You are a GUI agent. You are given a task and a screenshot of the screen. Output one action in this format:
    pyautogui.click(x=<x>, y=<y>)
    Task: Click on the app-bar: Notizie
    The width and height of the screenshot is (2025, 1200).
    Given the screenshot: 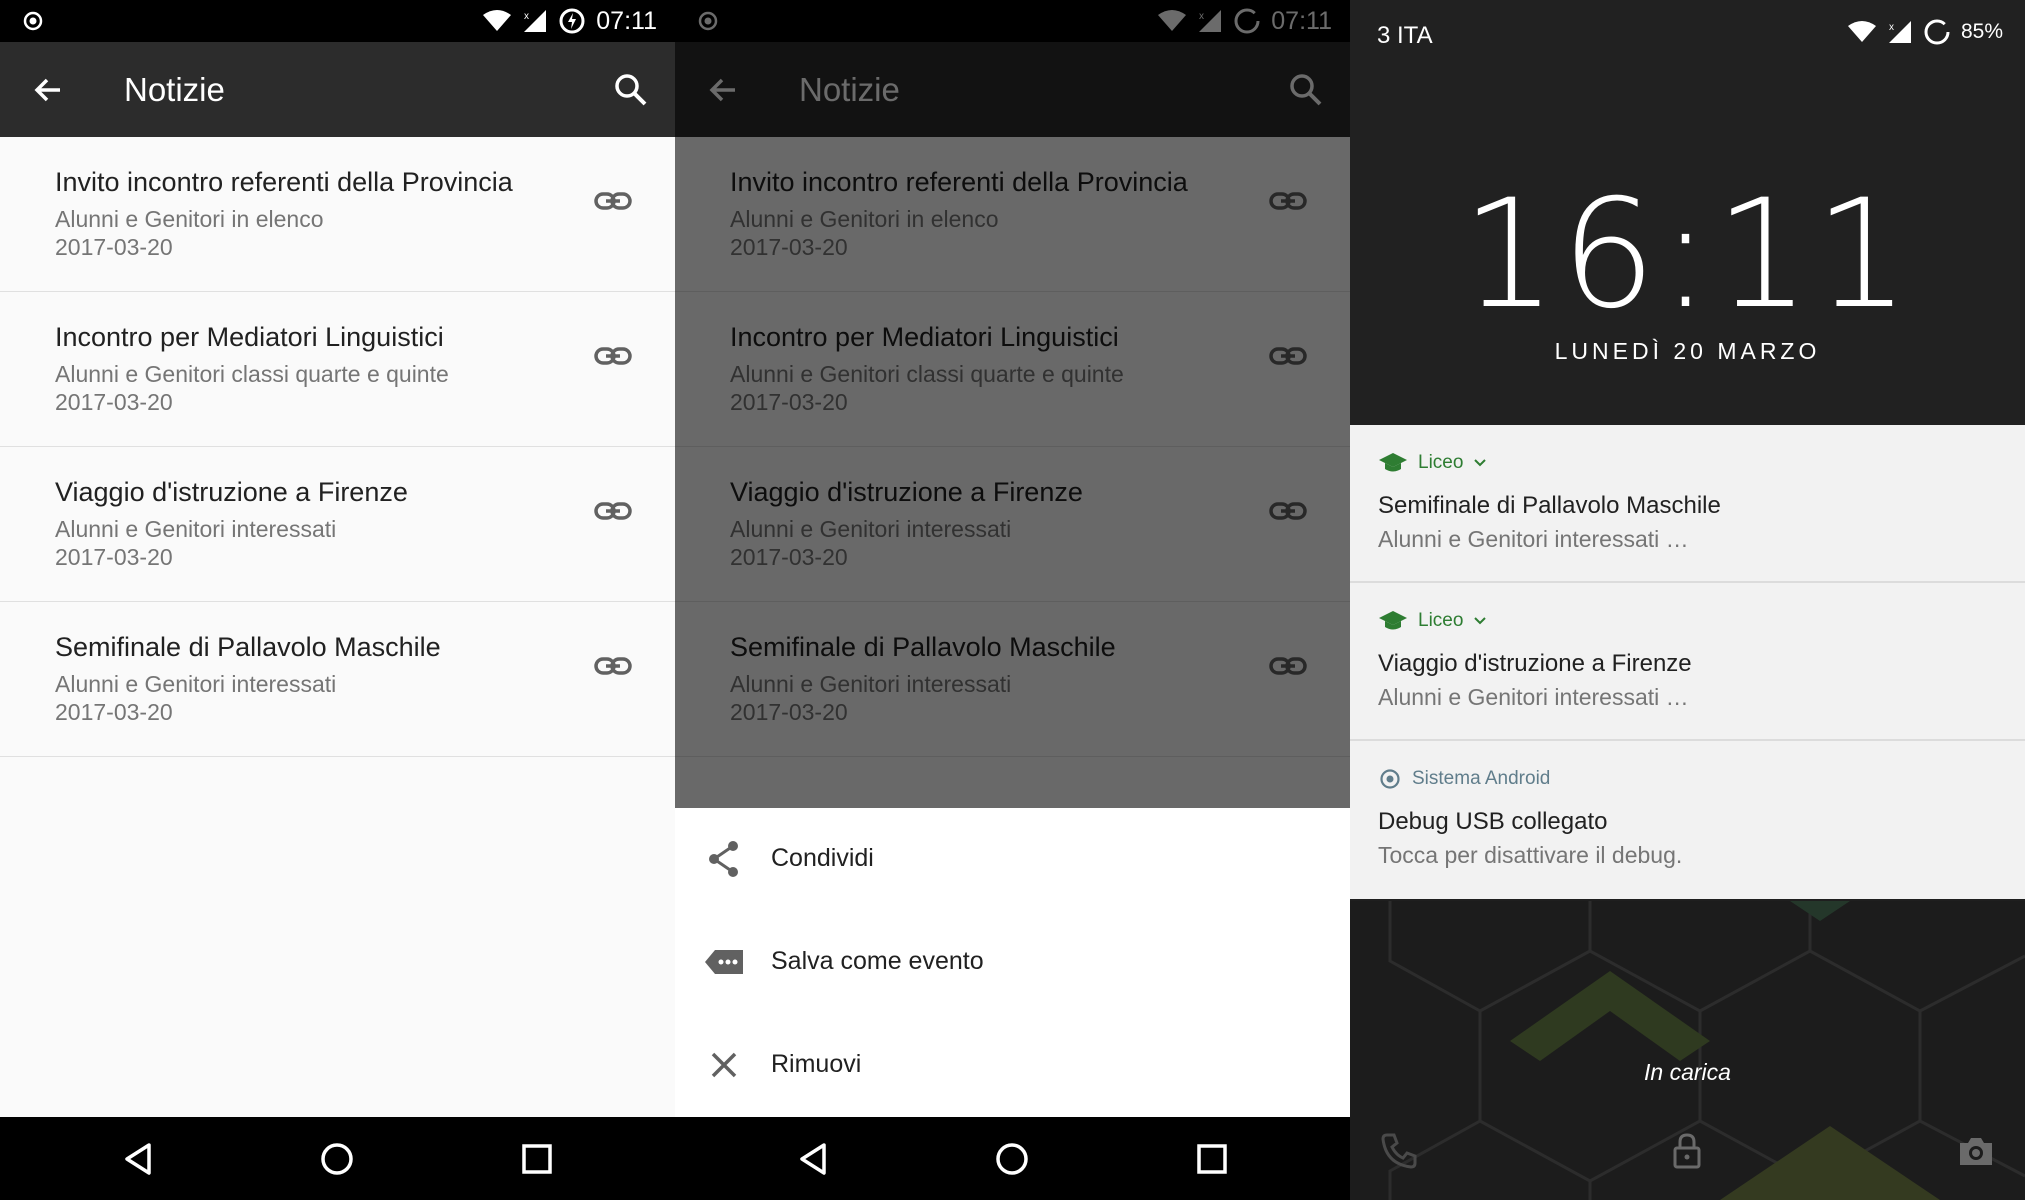 What is the action you would take?
    pyautogui.click(x=337, y=89)
    